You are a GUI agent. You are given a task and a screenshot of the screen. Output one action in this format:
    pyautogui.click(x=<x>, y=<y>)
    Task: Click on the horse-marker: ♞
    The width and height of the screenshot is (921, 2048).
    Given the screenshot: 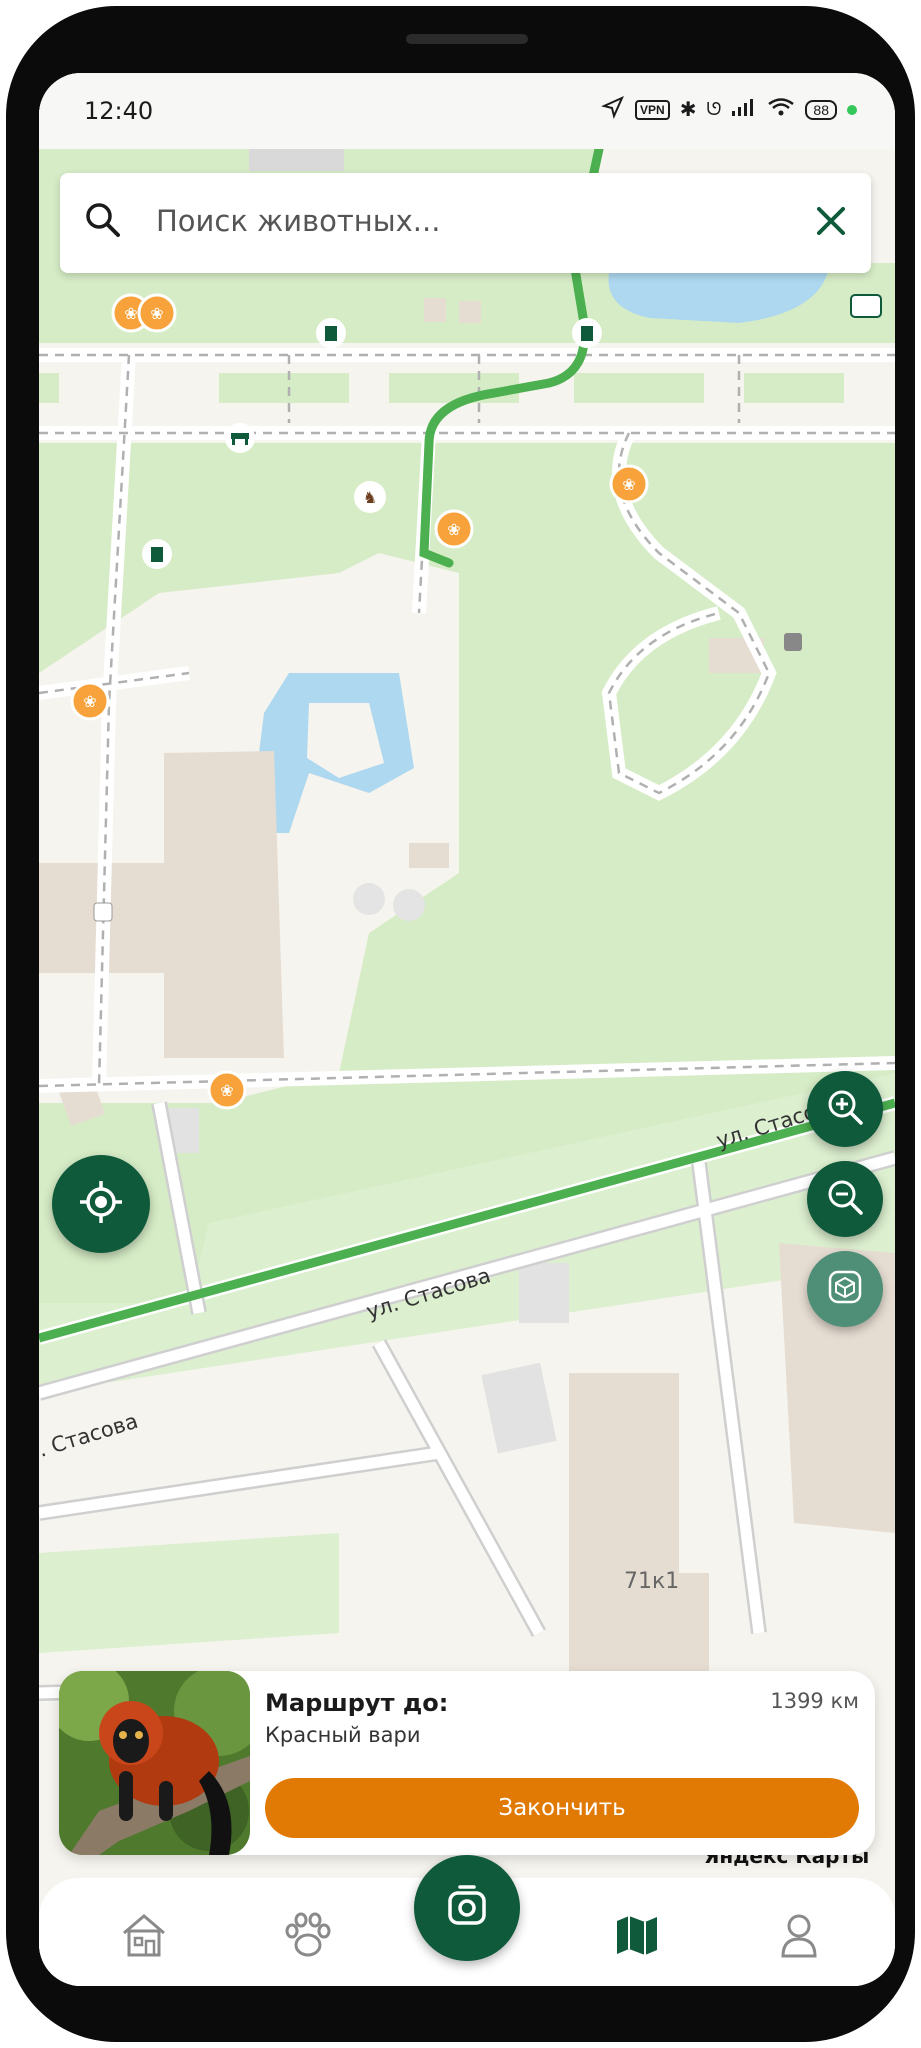 What is the action you would take?
    pyautogui.click(x=370, y=497)
    